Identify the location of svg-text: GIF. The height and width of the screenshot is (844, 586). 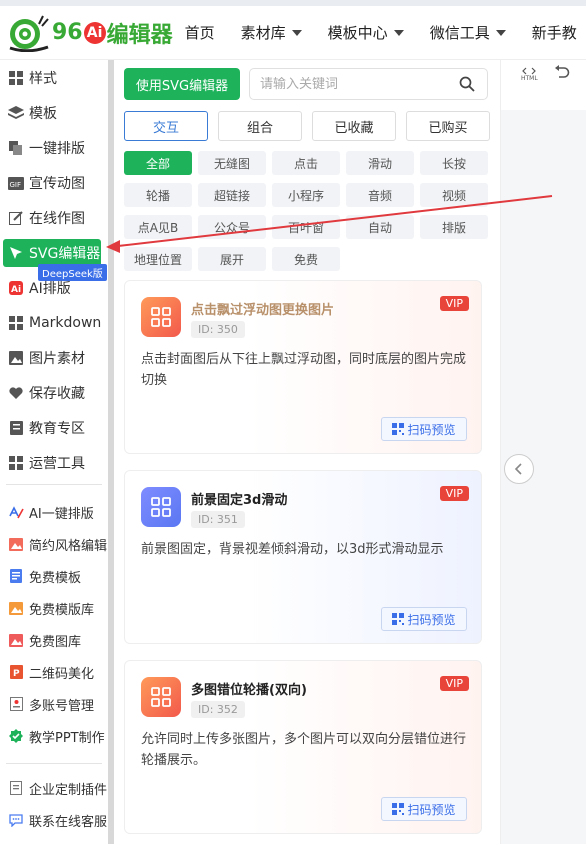
(16, 185).